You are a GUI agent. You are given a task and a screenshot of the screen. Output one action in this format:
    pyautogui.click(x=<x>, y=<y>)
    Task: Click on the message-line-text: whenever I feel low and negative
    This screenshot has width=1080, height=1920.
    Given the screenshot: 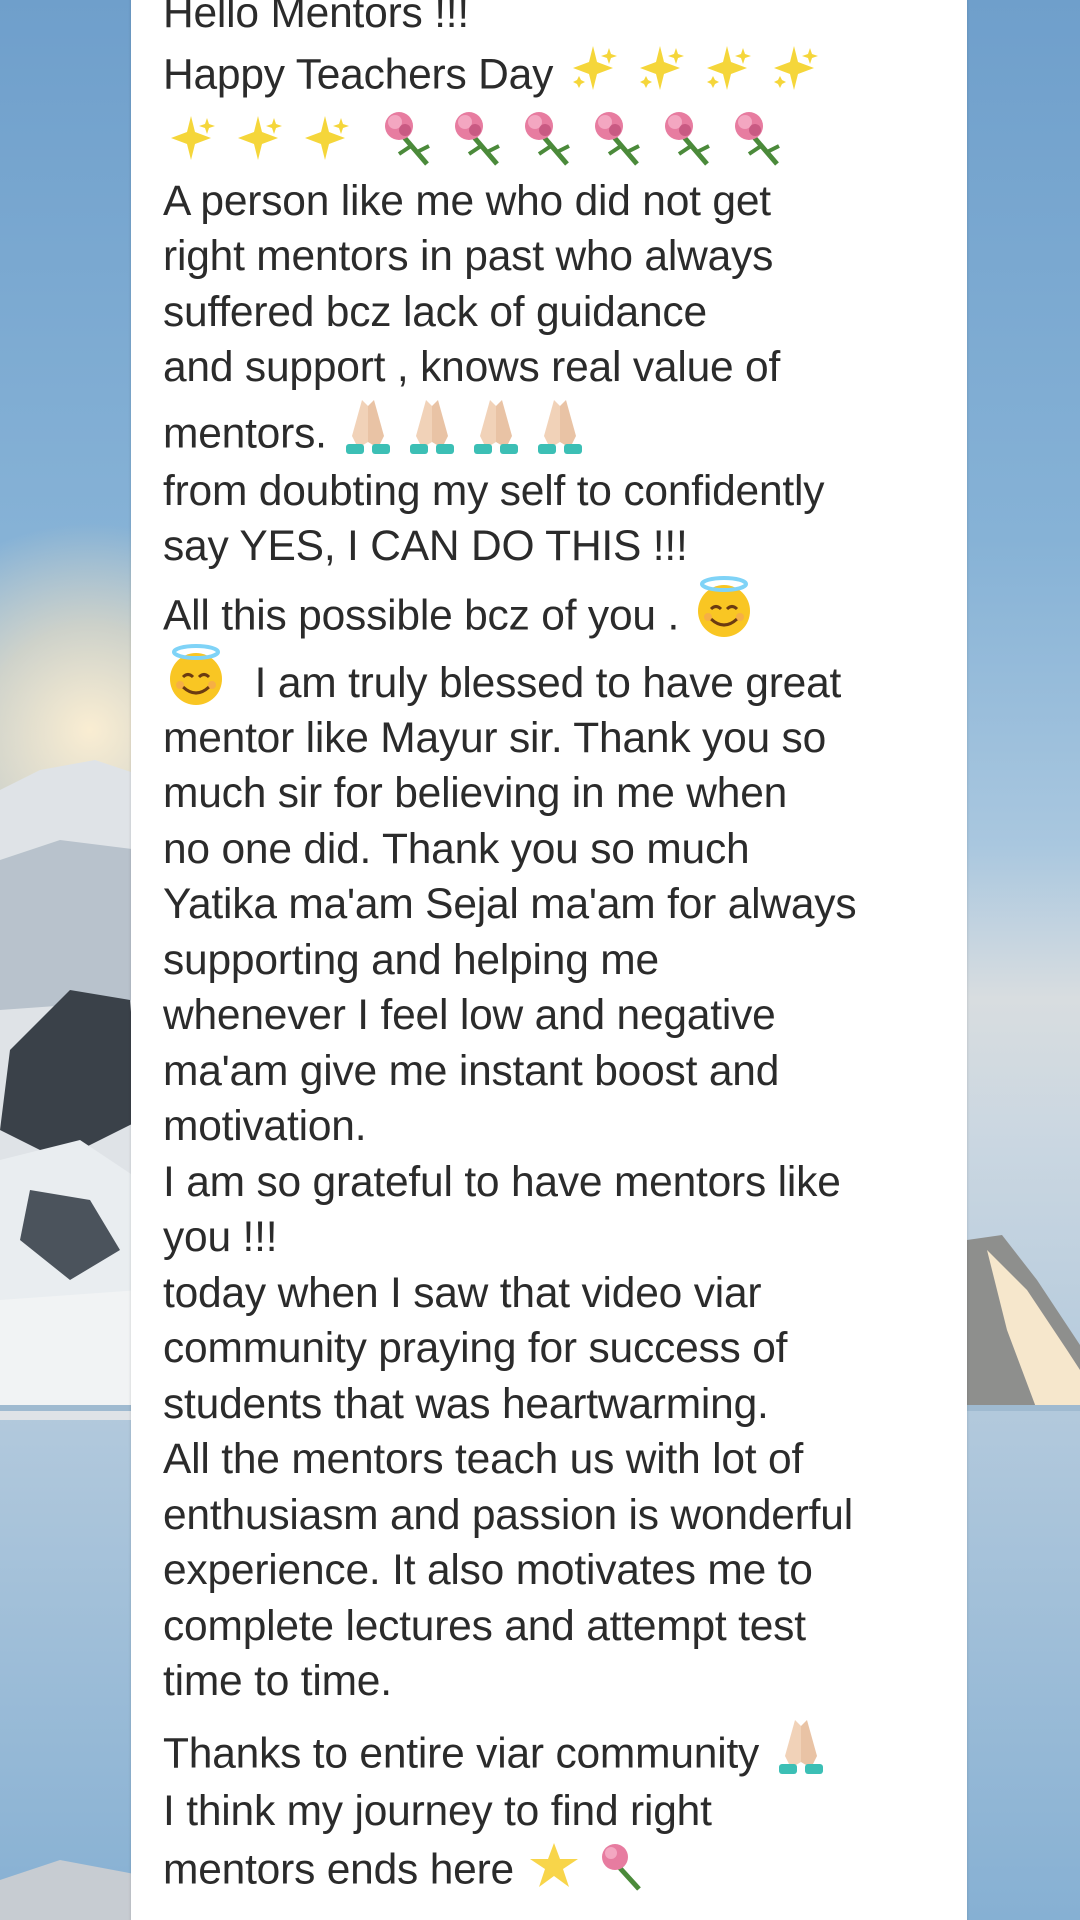 What is the action you would take?
    pyautogui.click(x=469, y=1015)
    